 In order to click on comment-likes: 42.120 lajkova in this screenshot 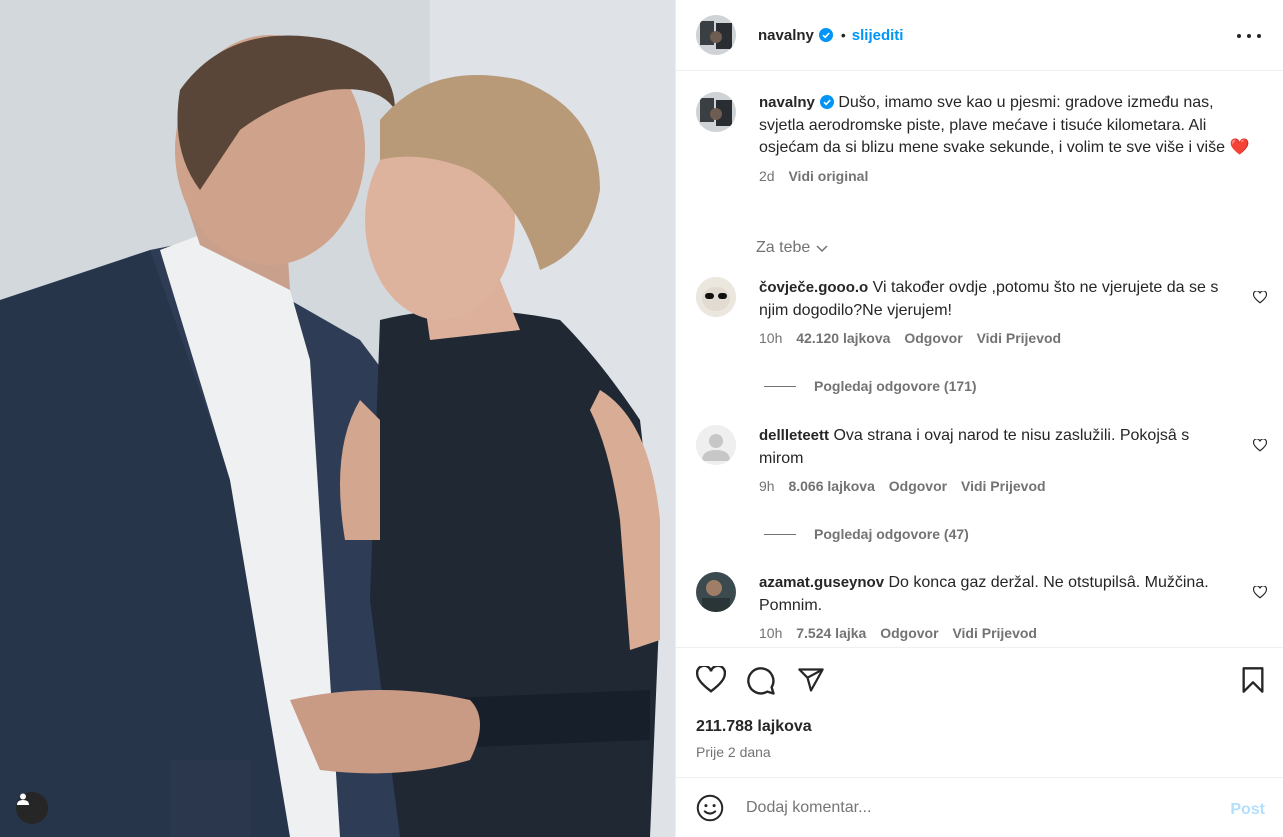, I will do `click(843, 338)`.